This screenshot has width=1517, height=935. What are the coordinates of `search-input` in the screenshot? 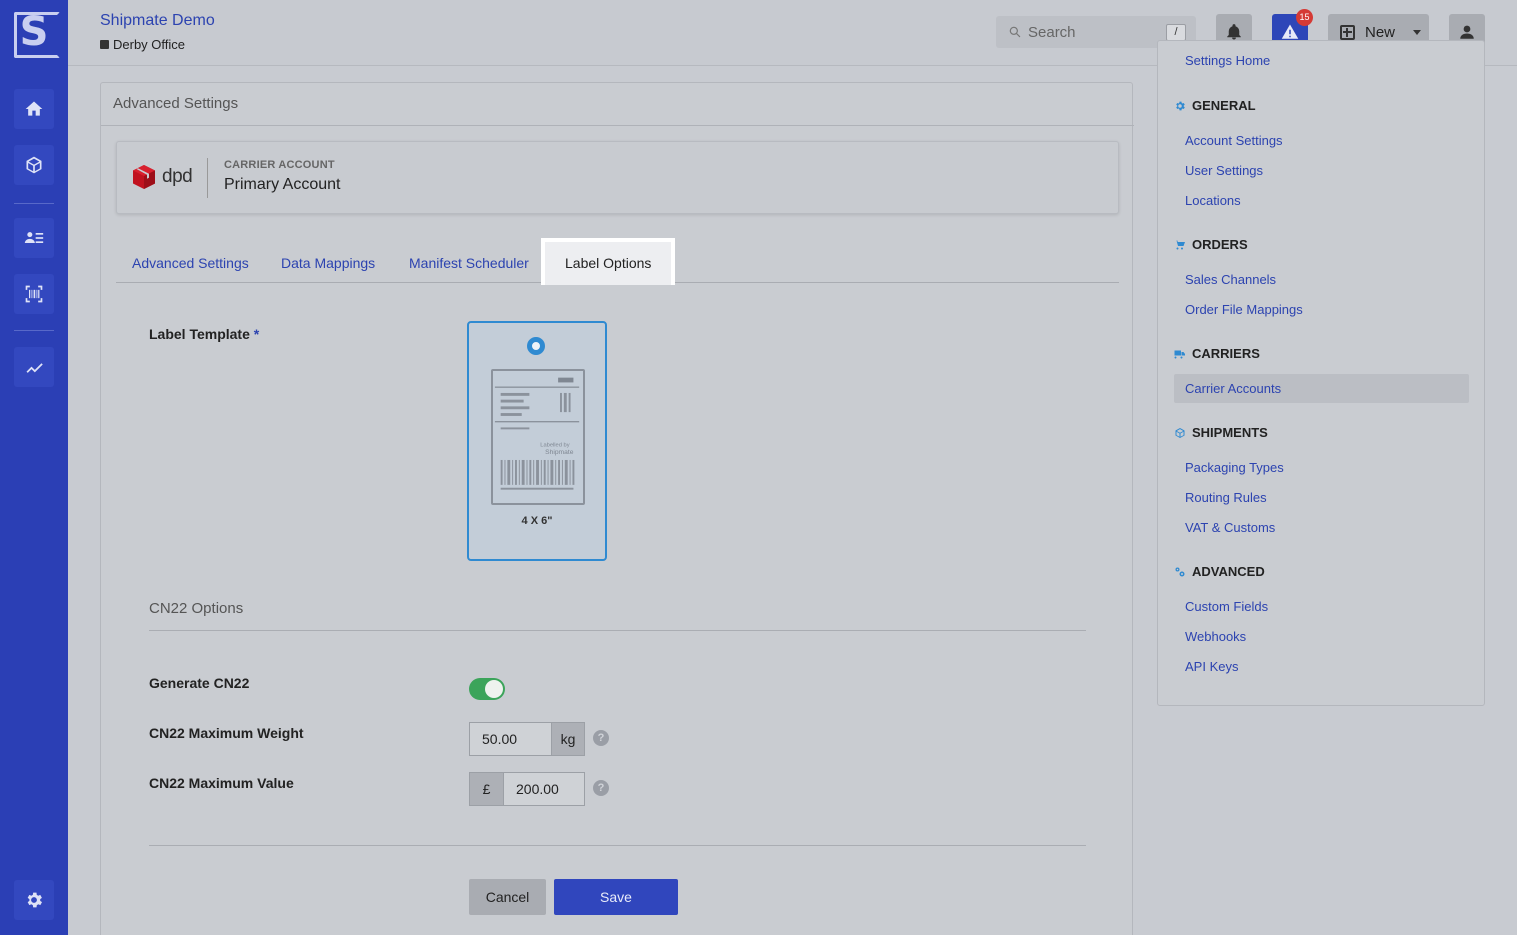 It's located at (1093, 32).